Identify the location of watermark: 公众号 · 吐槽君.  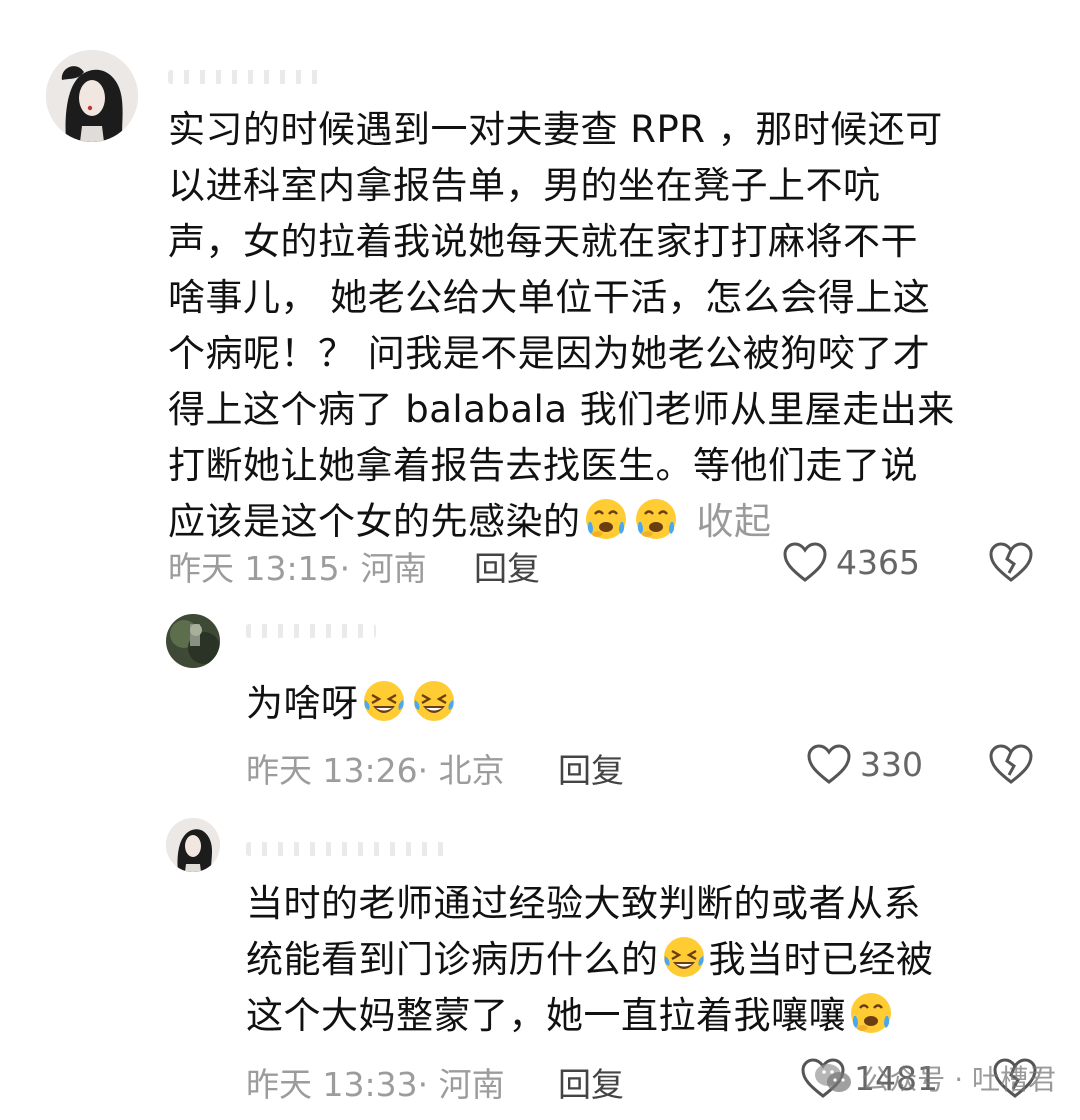
(934, 1078).